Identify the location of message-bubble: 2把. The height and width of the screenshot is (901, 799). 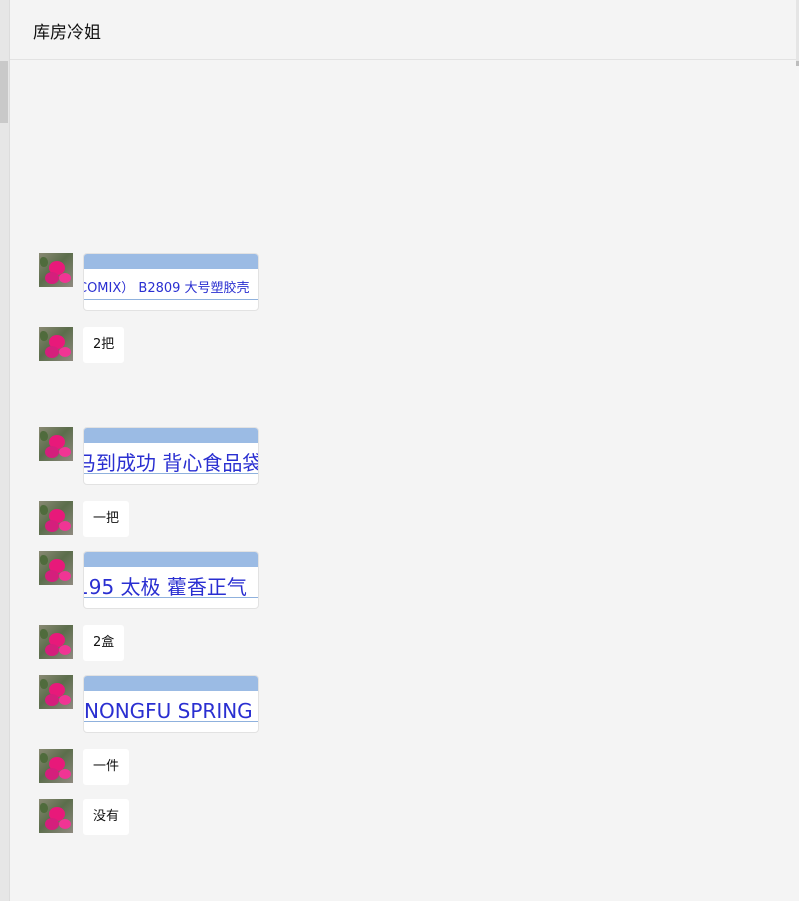
(104, 345).